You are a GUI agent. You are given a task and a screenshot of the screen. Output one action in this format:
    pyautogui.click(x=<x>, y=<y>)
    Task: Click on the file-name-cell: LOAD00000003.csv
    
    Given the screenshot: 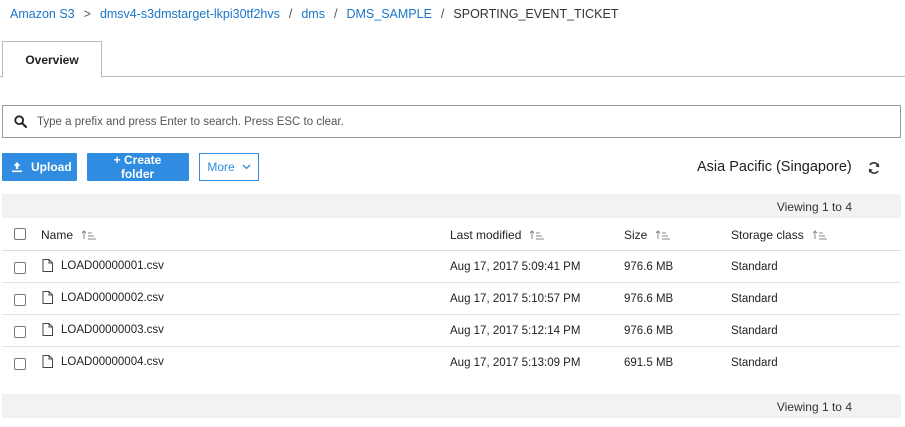 What is the action you would take?
    pyautogui.click(x=103, y=329)
    